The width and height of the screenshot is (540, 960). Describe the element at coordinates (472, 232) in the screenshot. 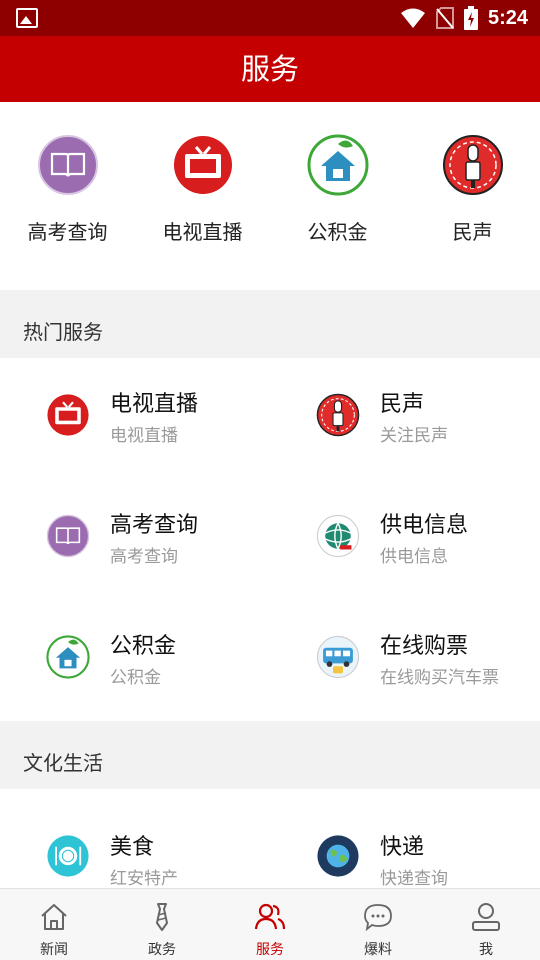

I see `quick-item-label: 民声` at that location.